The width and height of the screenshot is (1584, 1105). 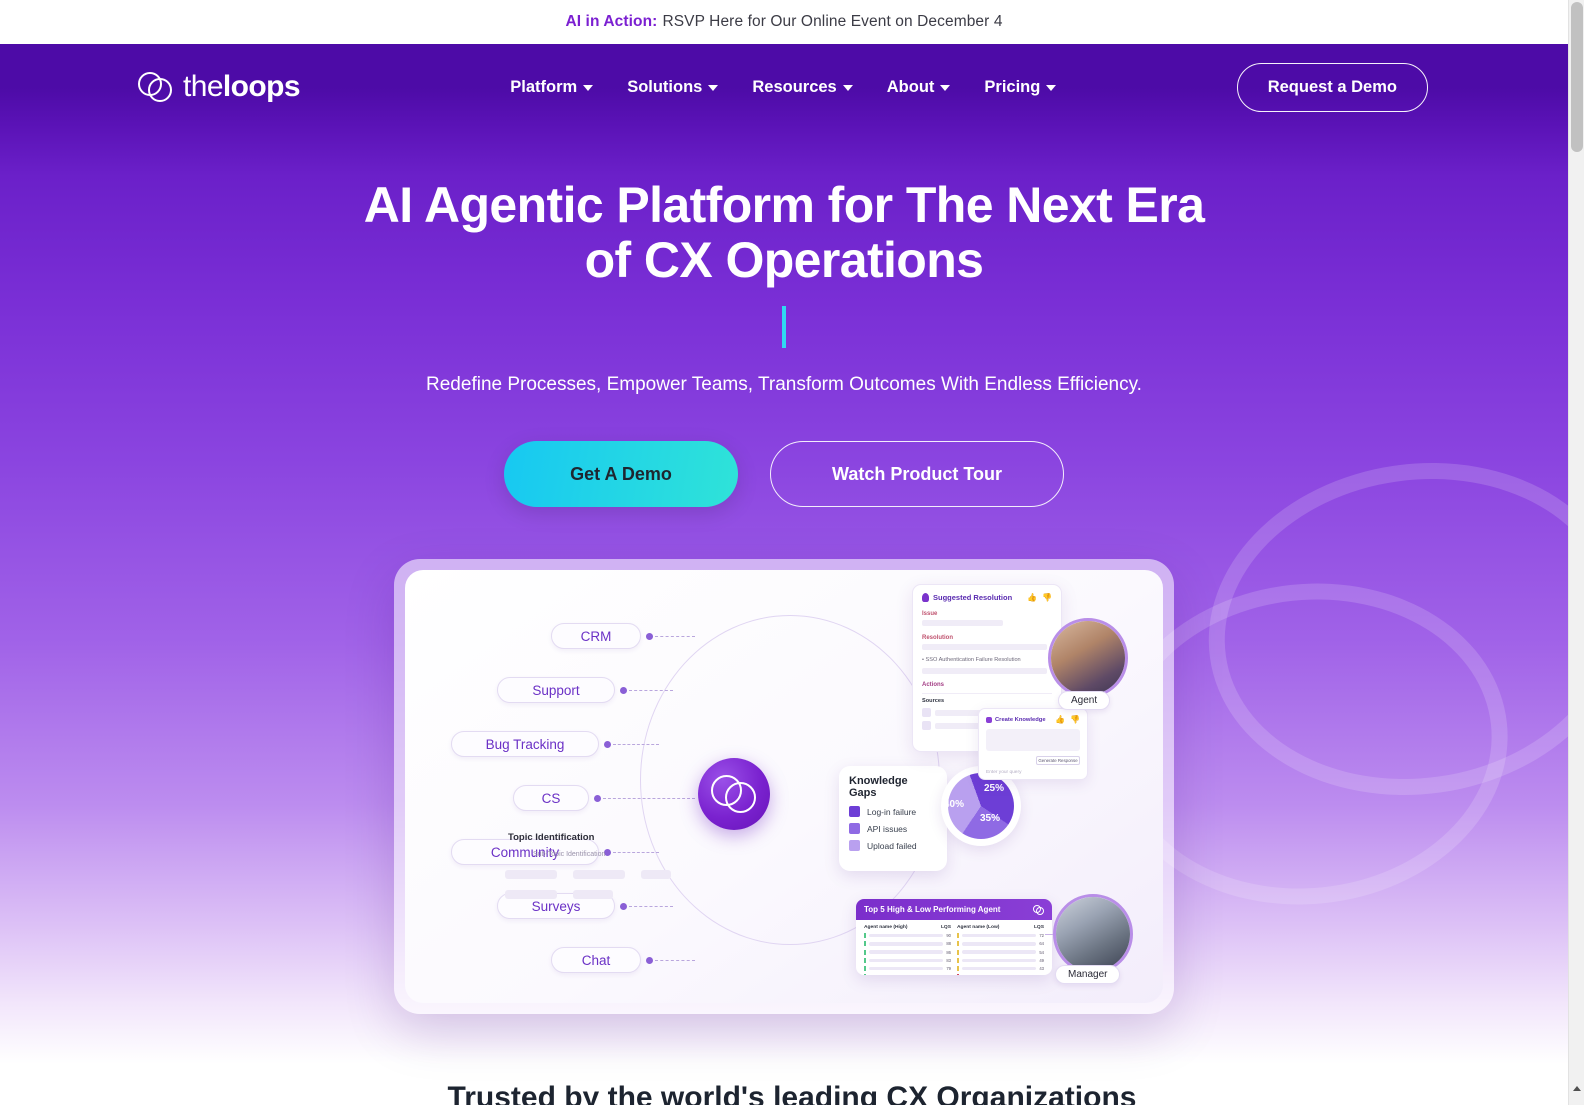 What do you see at coordinates (954, 804) in the screenshot?
I see `pie-label-40: 40%` at bounding box center [954, 804].